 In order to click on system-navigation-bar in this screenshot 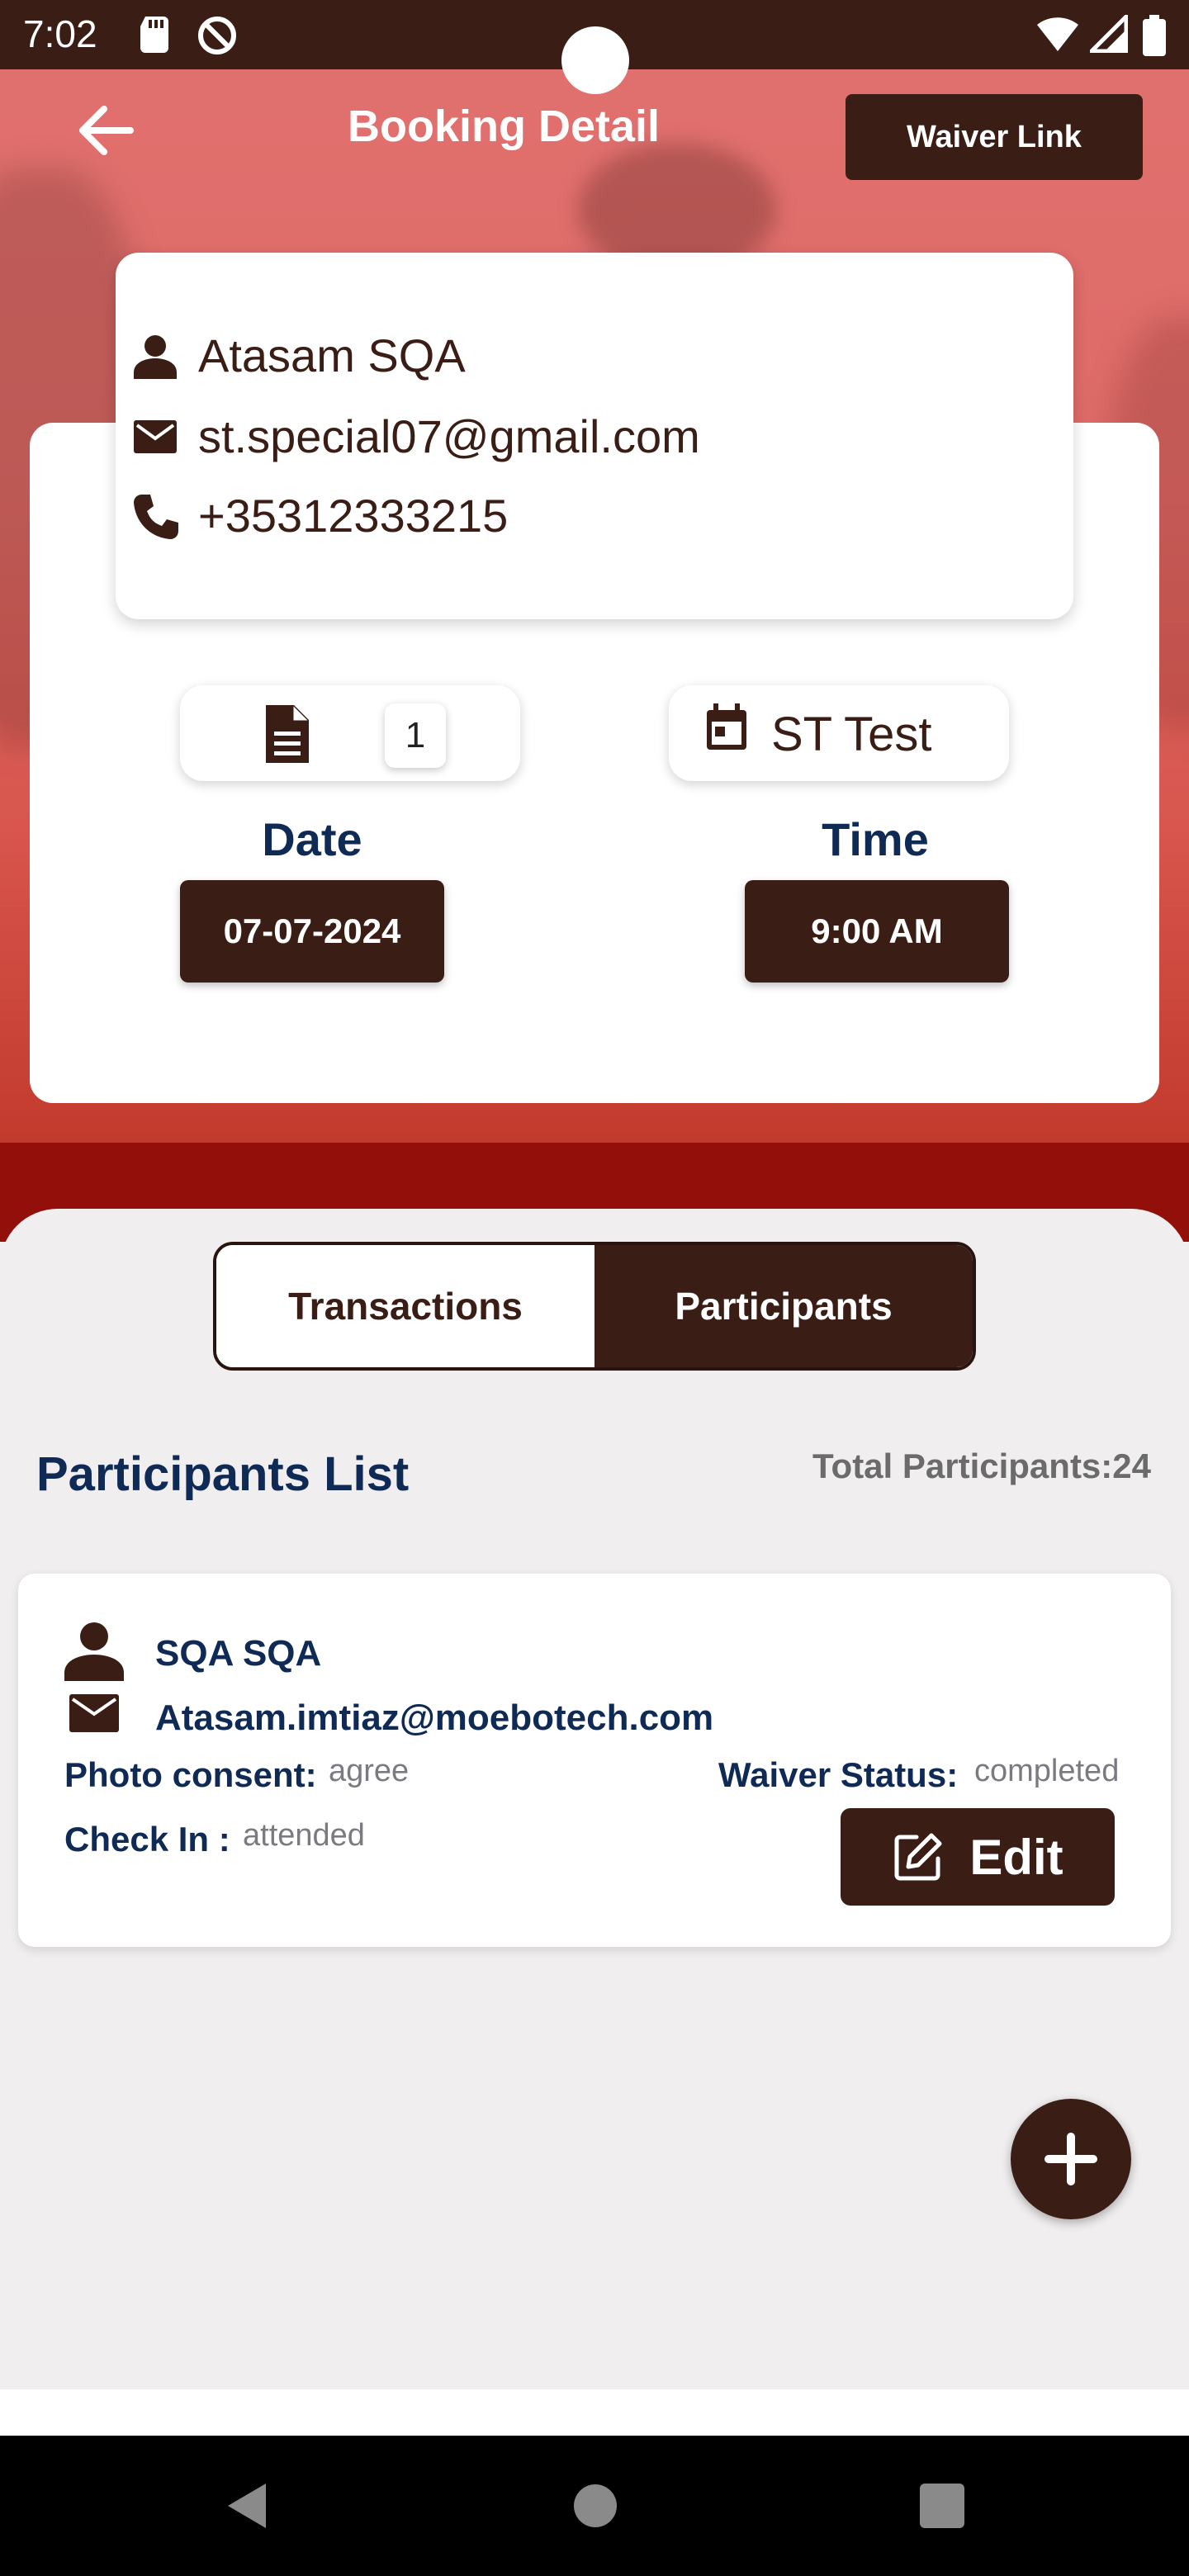, I will do `click(594, 2506)`.